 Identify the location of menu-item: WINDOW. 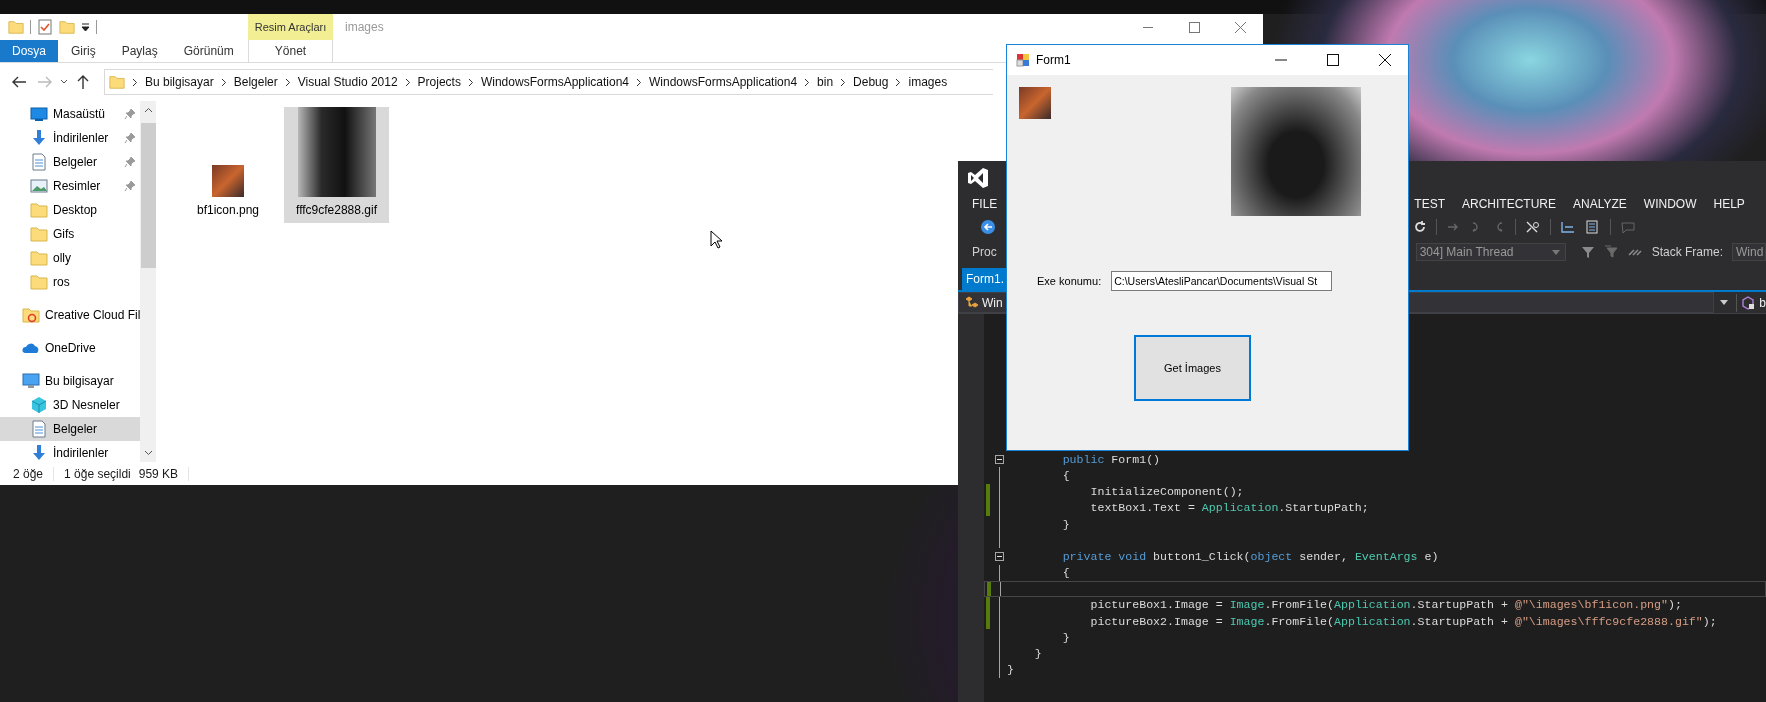
(1670, 204).